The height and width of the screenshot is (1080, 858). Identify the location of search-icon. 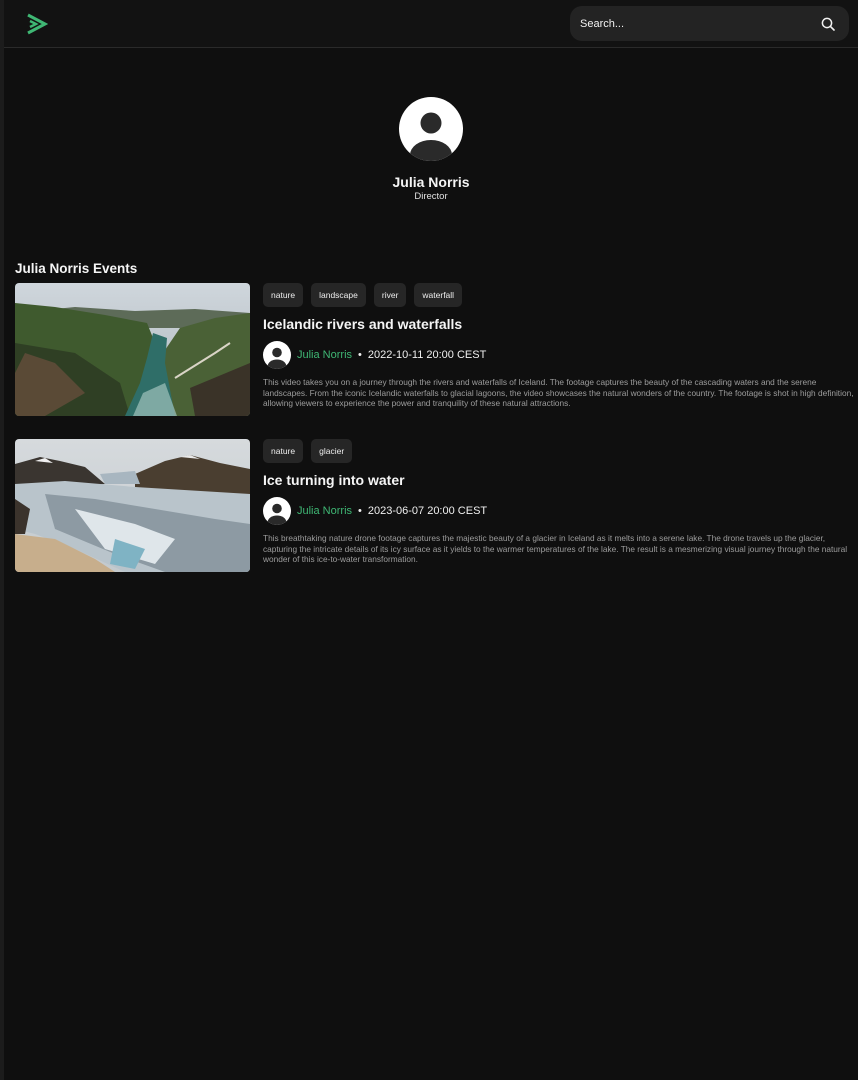
(828, 24).